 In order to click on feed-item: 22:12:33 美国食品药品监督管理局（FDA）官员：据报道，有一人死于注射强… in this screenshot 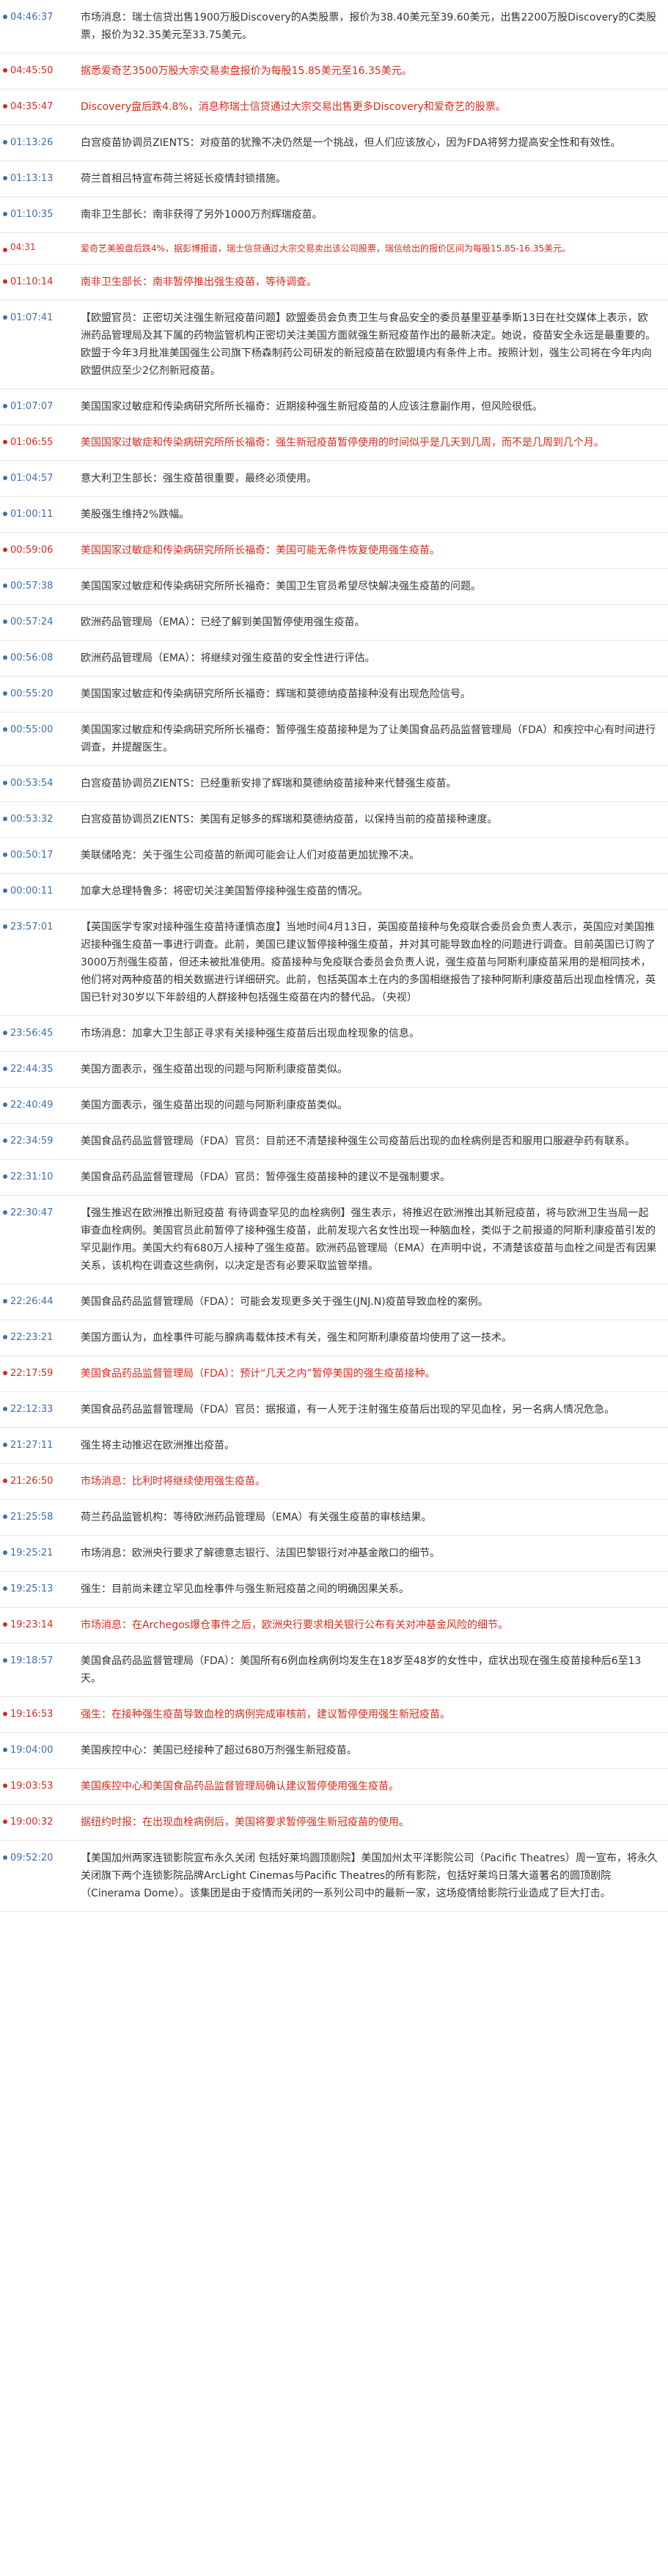, I will do `click(334, 1410)`.